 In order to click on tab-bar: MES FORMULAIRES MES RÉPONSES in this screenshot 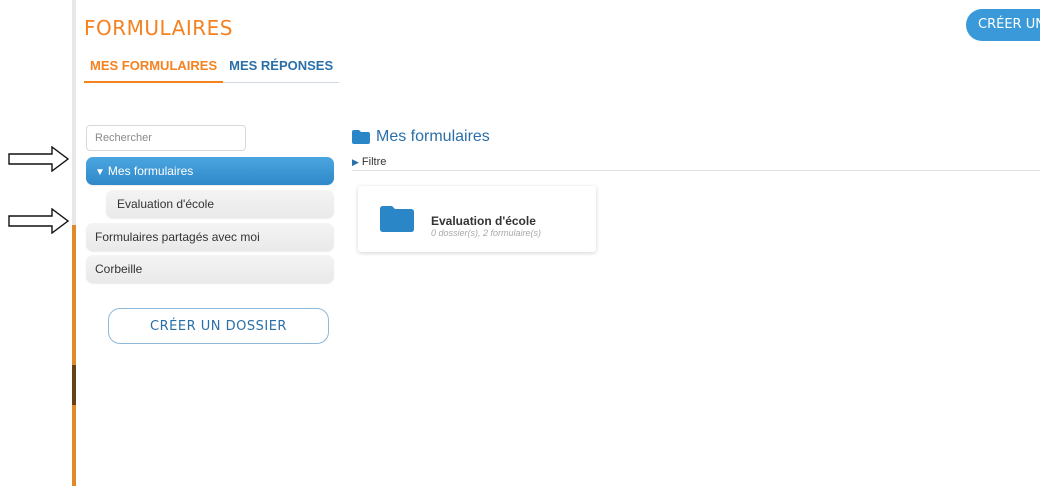, I will do `click(212, 67)`.